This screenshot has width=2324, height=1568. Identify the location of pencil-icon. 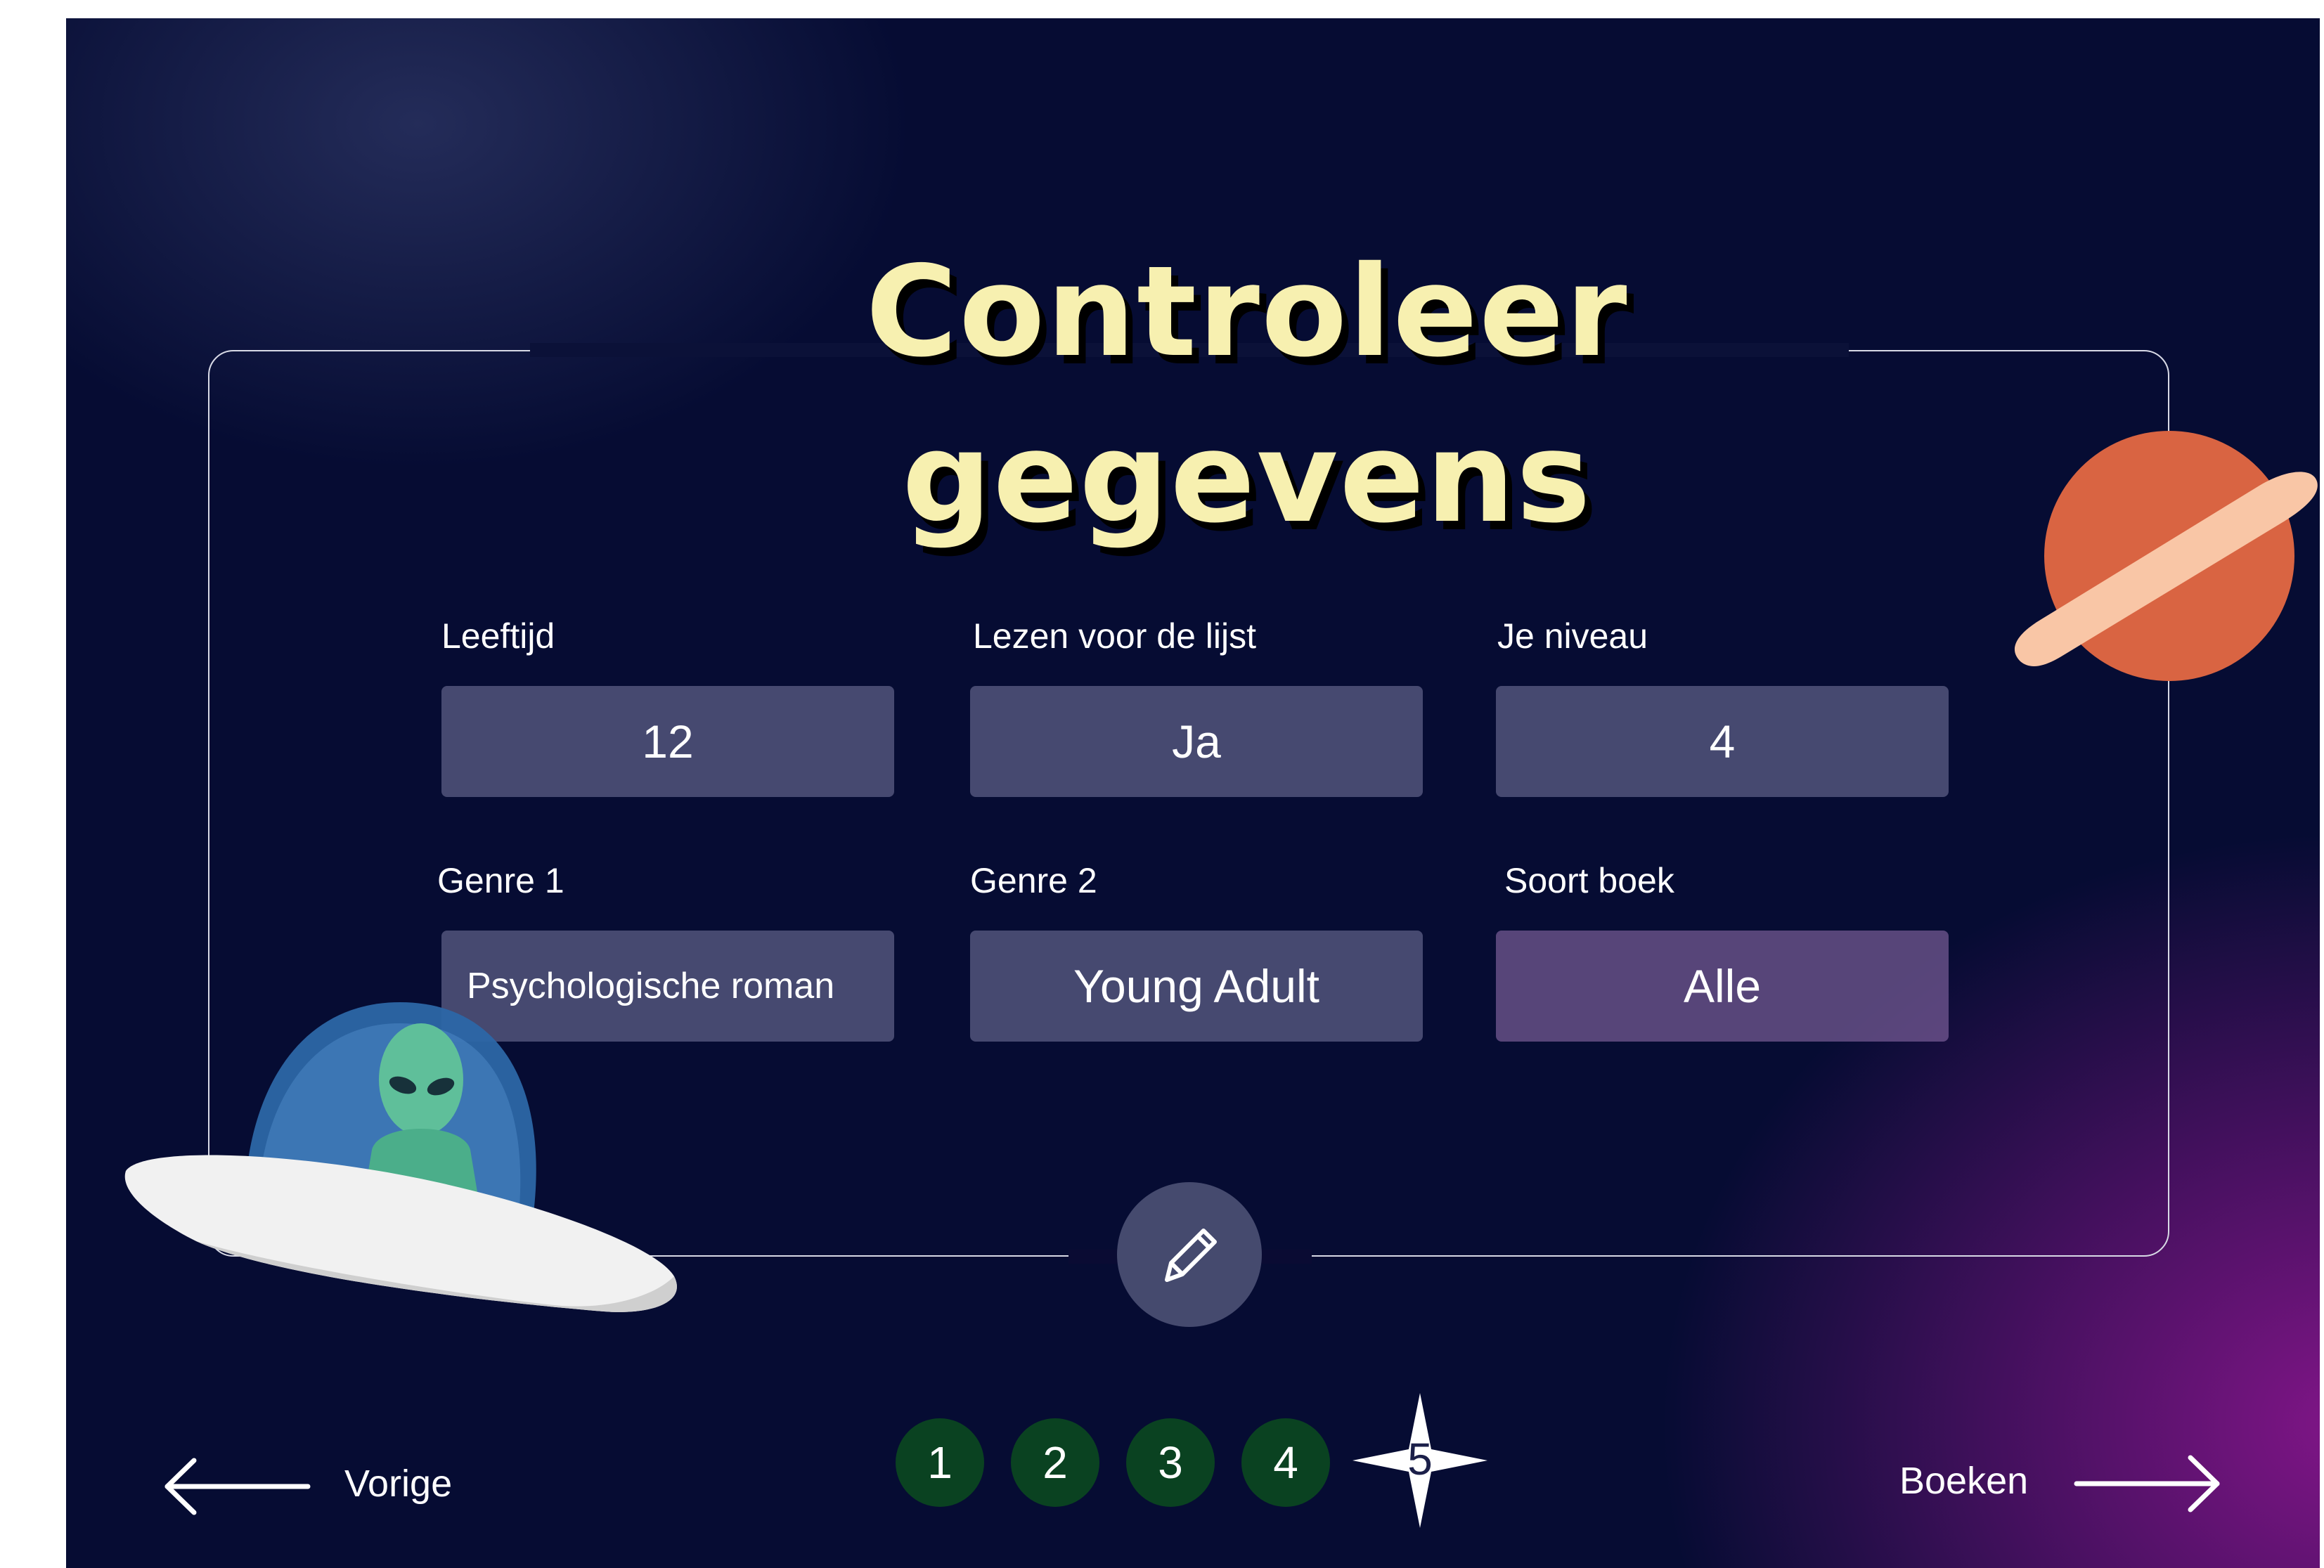
(1191, 1255).